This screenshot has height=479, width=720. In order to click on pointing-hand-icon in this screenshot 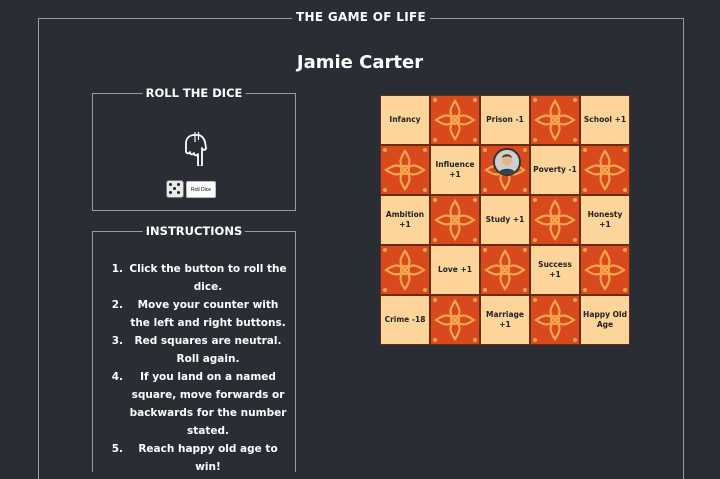, I will do `click(196, 149)`.